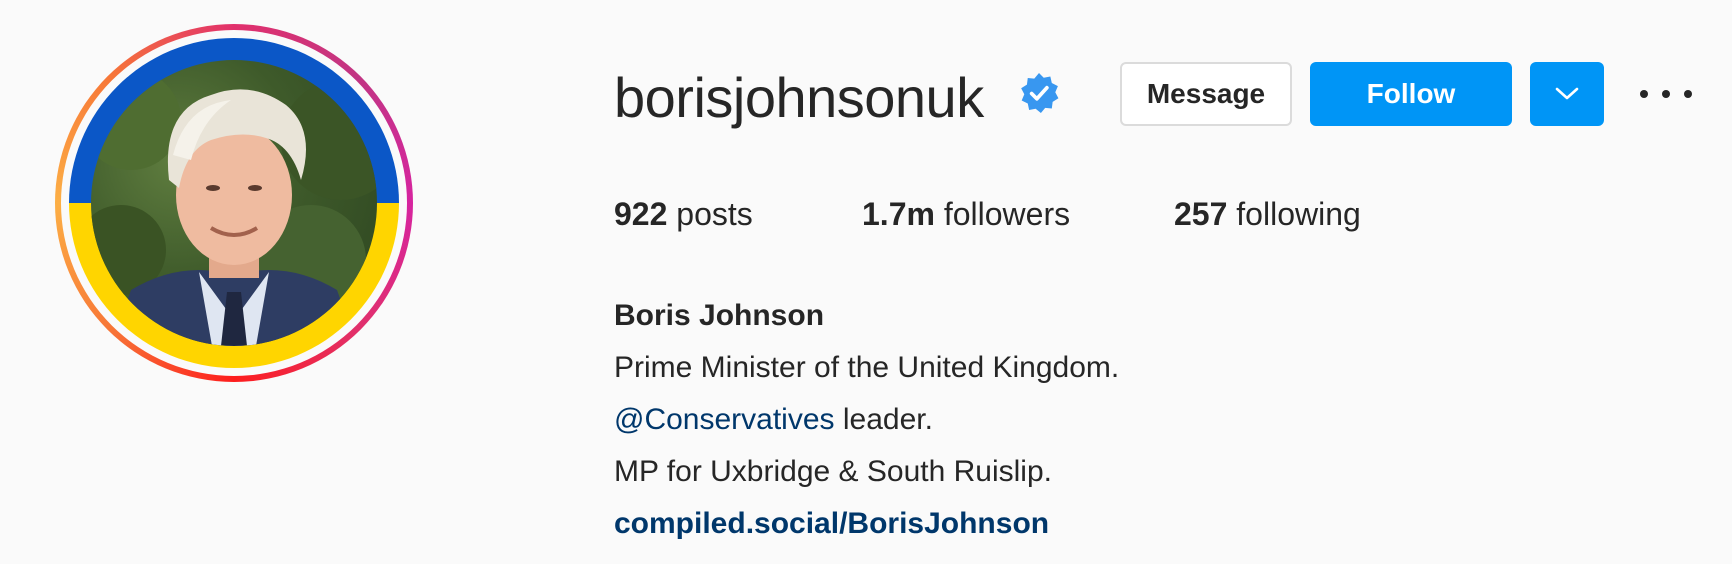 The height and width of the screenshot is (564, 1732). I want to click on suggested-accounts-dropdown-button, so click(1567, 94).